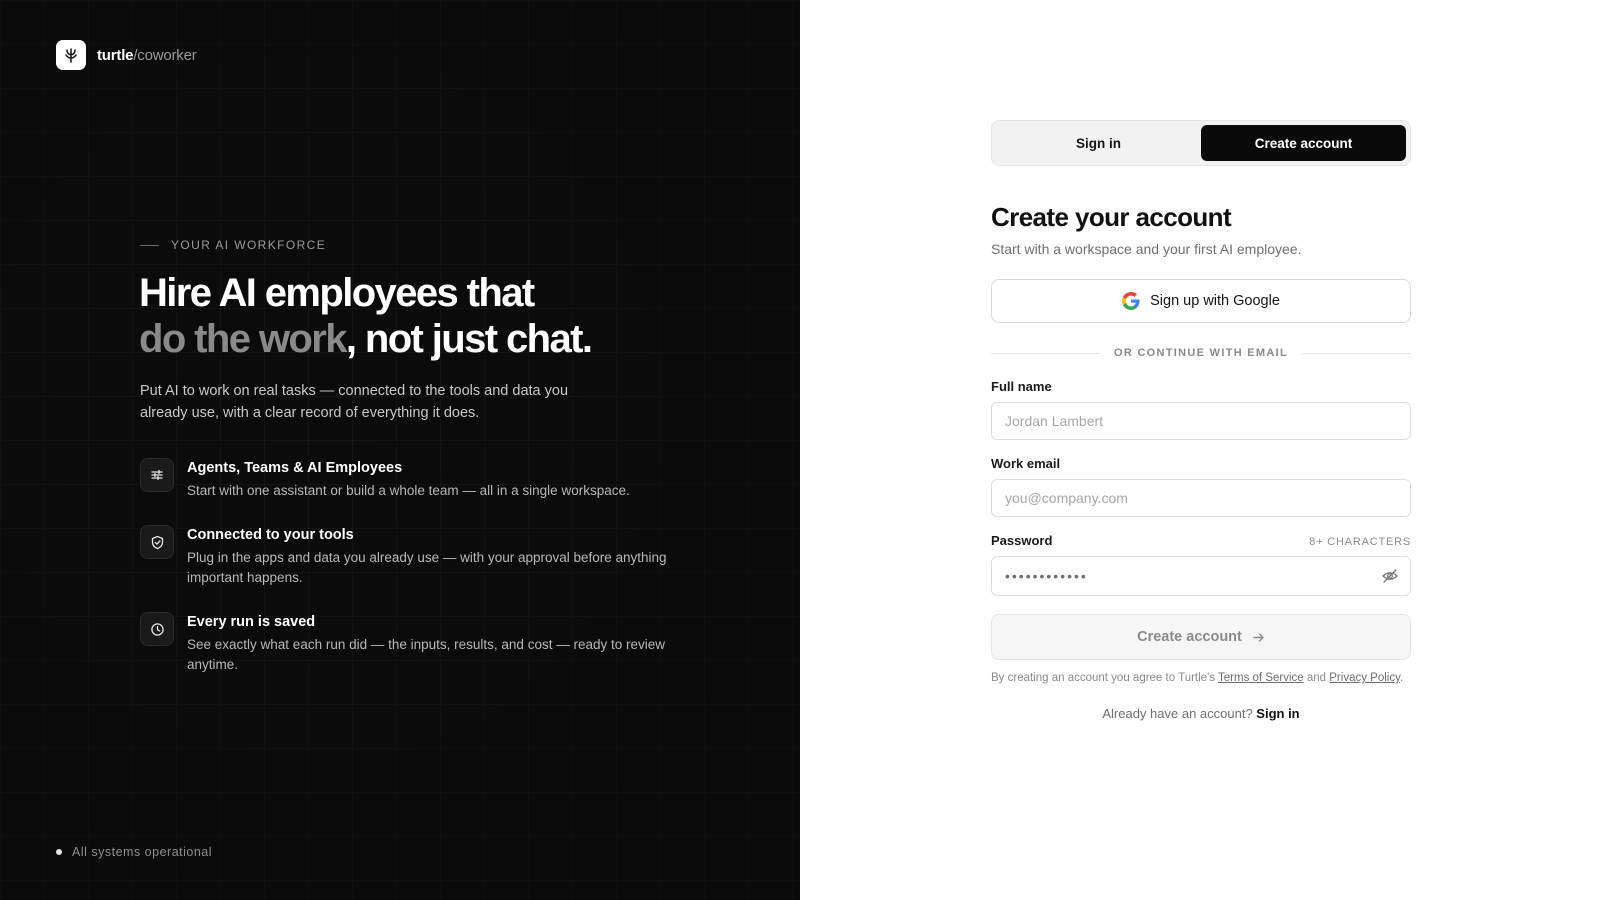 This screenshot has width=1600, height=900. Describe the element at coordinates (1215, 301) in the screenshot. I see `google-button-label: Sign up with Google` at that location.